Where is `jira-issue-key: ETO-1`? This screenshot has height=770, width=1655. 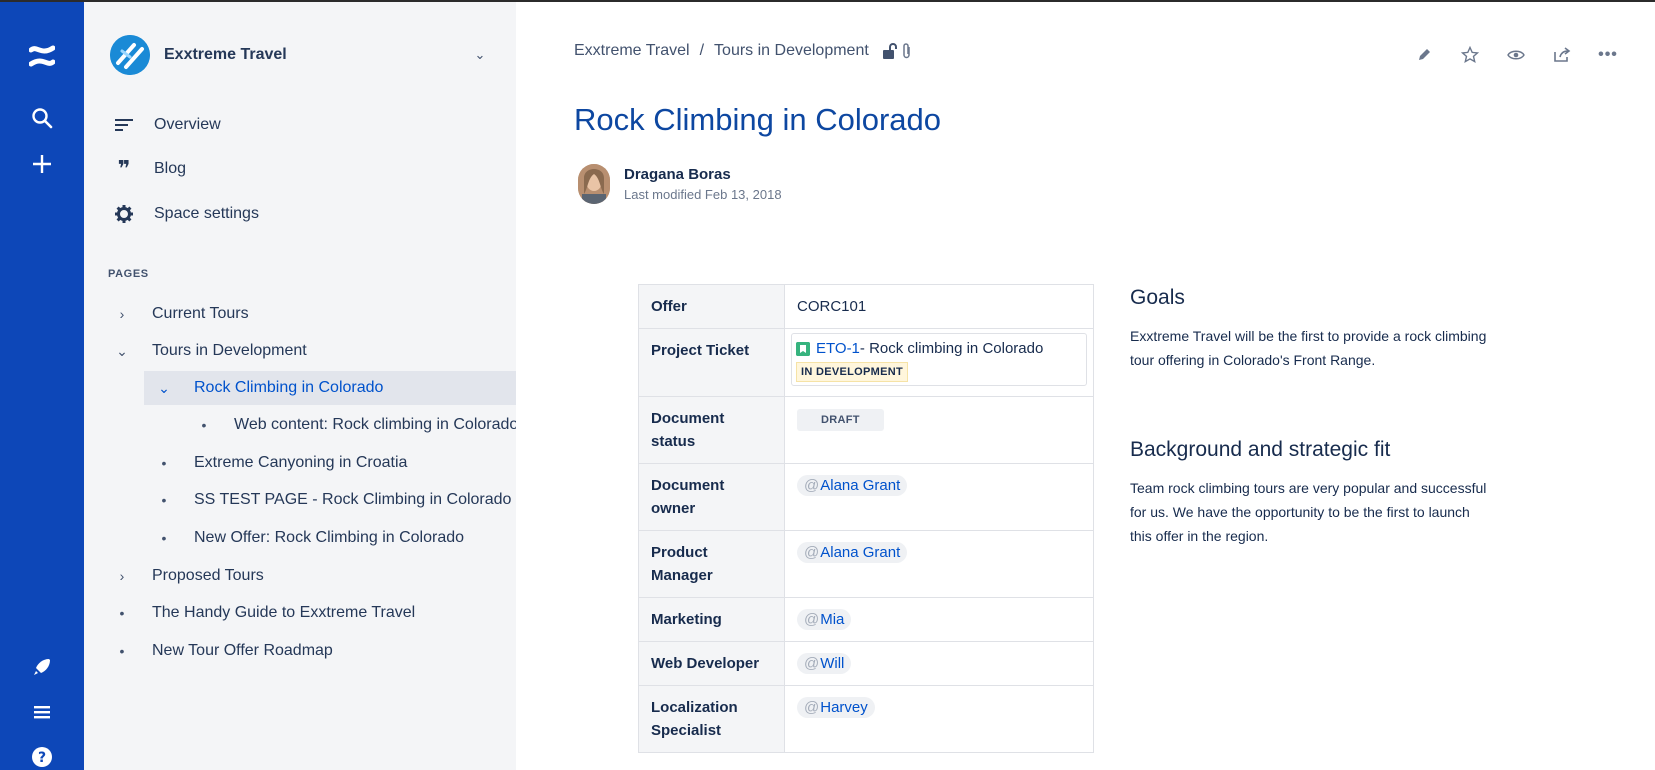
jira-issue-key: ETO-1 is located at coordinates (838, 348).